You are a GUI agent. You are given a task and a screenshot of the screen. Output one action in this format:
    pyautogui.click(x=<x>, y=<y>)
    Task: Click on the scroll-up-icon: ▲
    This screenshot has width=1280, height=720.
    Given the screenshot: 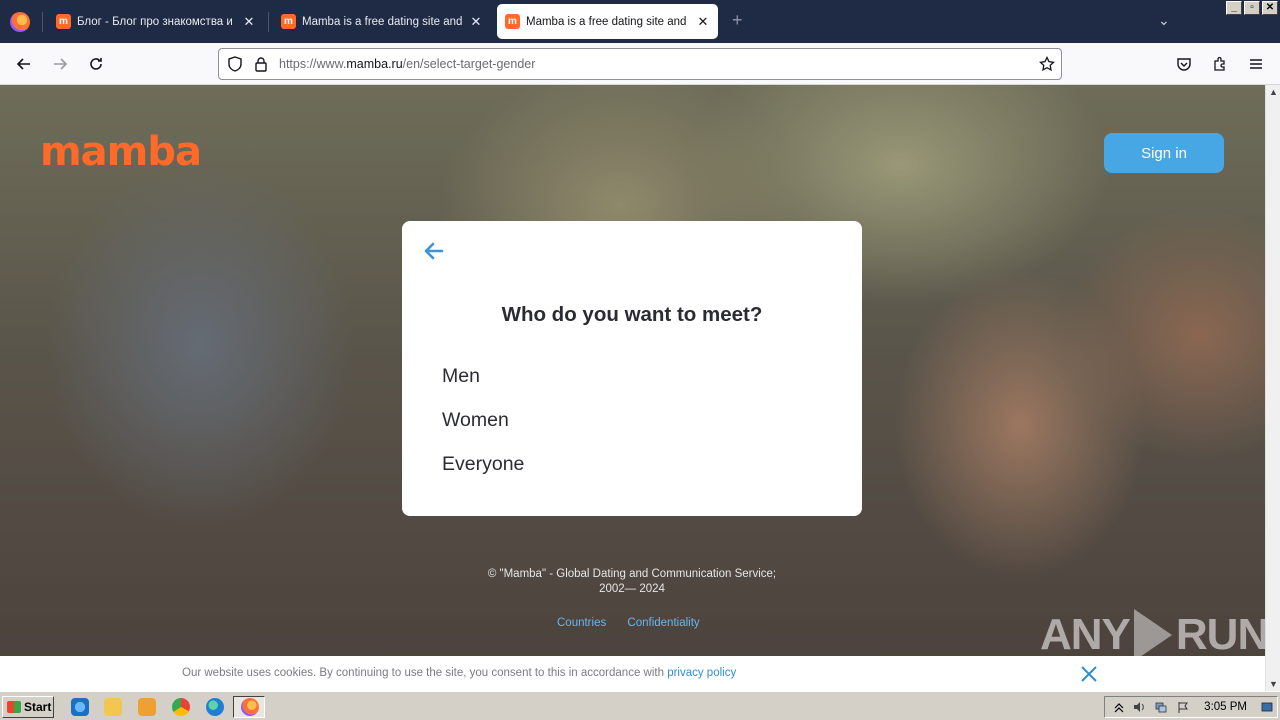 What is the action you would take?
    pyautogui.click(x=1273, y=92)
    